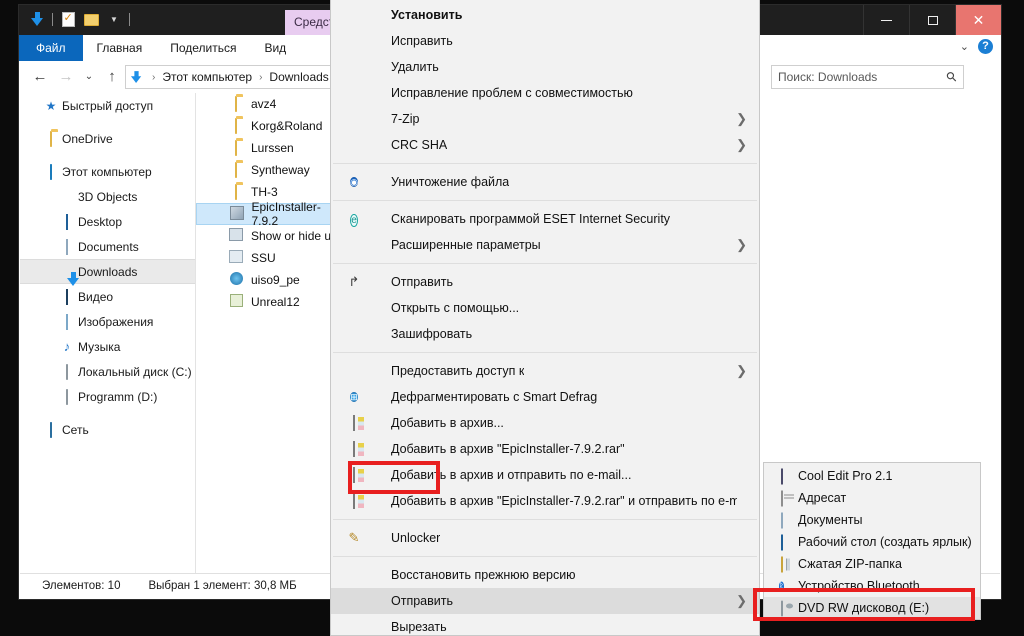  I want to click on local-disk-icon, so click(67, 371).